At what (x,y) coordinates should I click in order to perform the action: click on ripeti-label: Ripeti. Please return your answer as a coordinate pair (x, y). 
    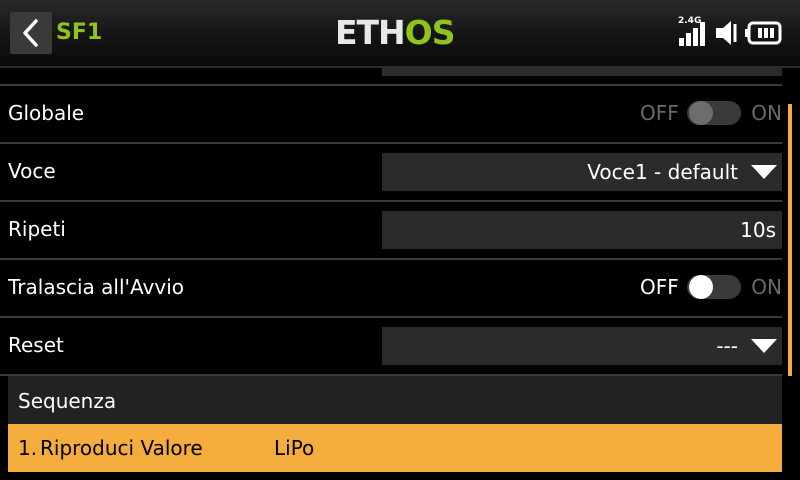
    Looking at the image, I should click on (37, 229).